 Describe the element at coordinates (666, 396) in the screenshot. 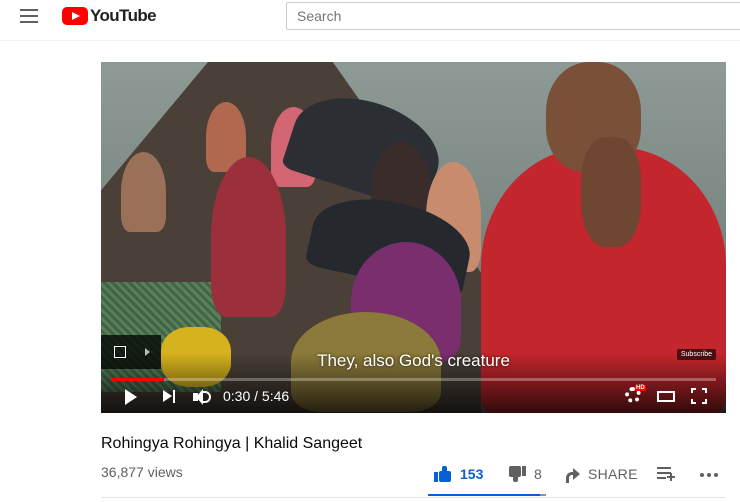

I see `theater-mode-icon` at that location.